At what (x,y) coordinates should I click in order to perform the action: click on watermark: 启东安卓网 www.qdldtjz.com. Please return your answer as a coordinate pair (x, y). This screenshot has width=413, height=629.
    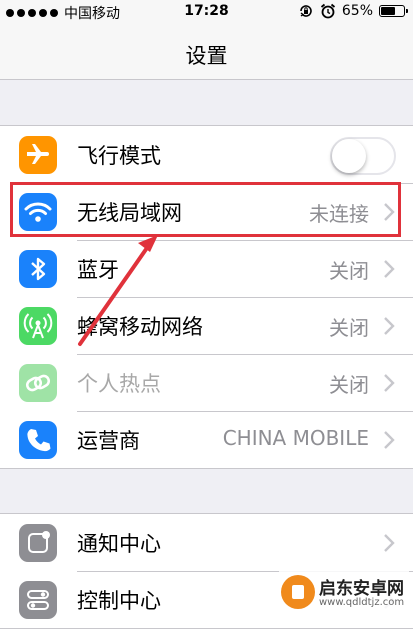
    Looking at the image, I should click on (344, 593).